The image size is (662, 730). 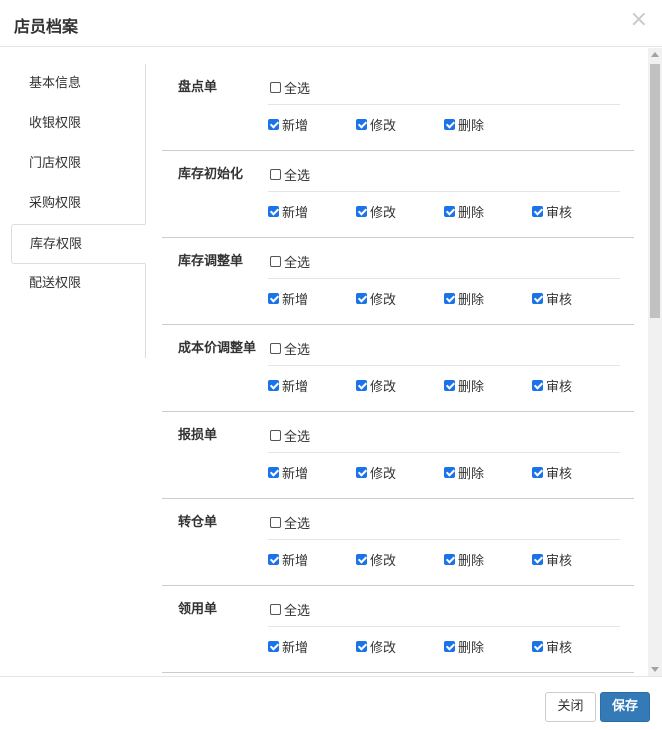 I want to click on scrollbar, so click(x=655, y=362).